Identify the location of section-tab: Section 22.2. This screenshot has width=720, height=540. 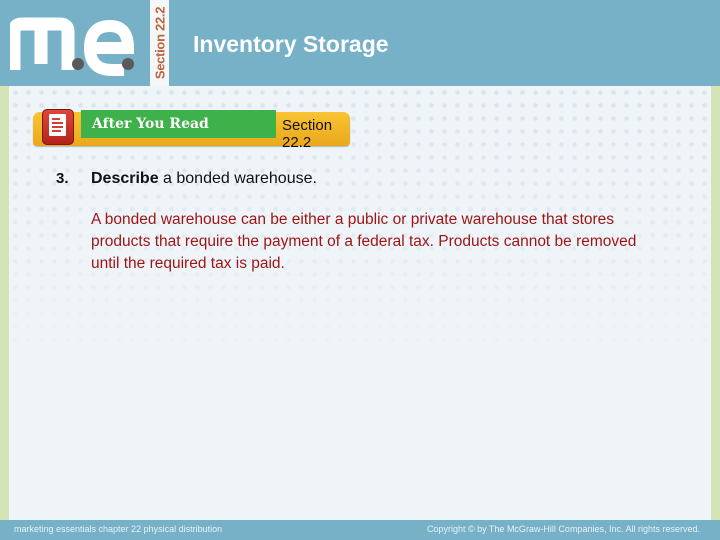
(159, 43).